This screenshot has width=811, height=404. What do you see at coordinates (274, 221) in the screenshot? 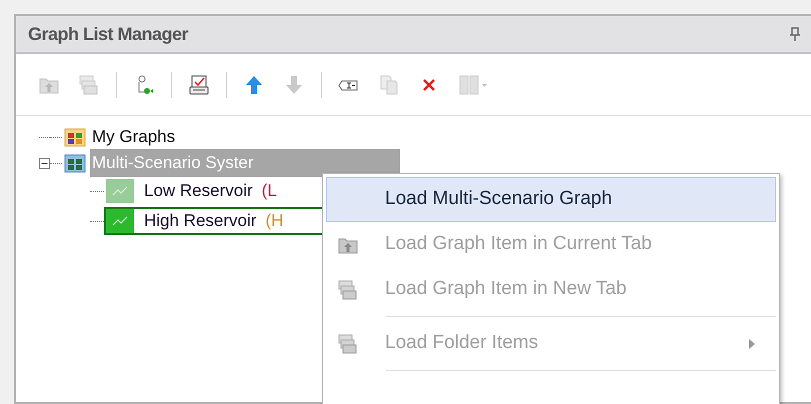
I see `tree-item-suffix: (H` at bounding box center [274, 221].